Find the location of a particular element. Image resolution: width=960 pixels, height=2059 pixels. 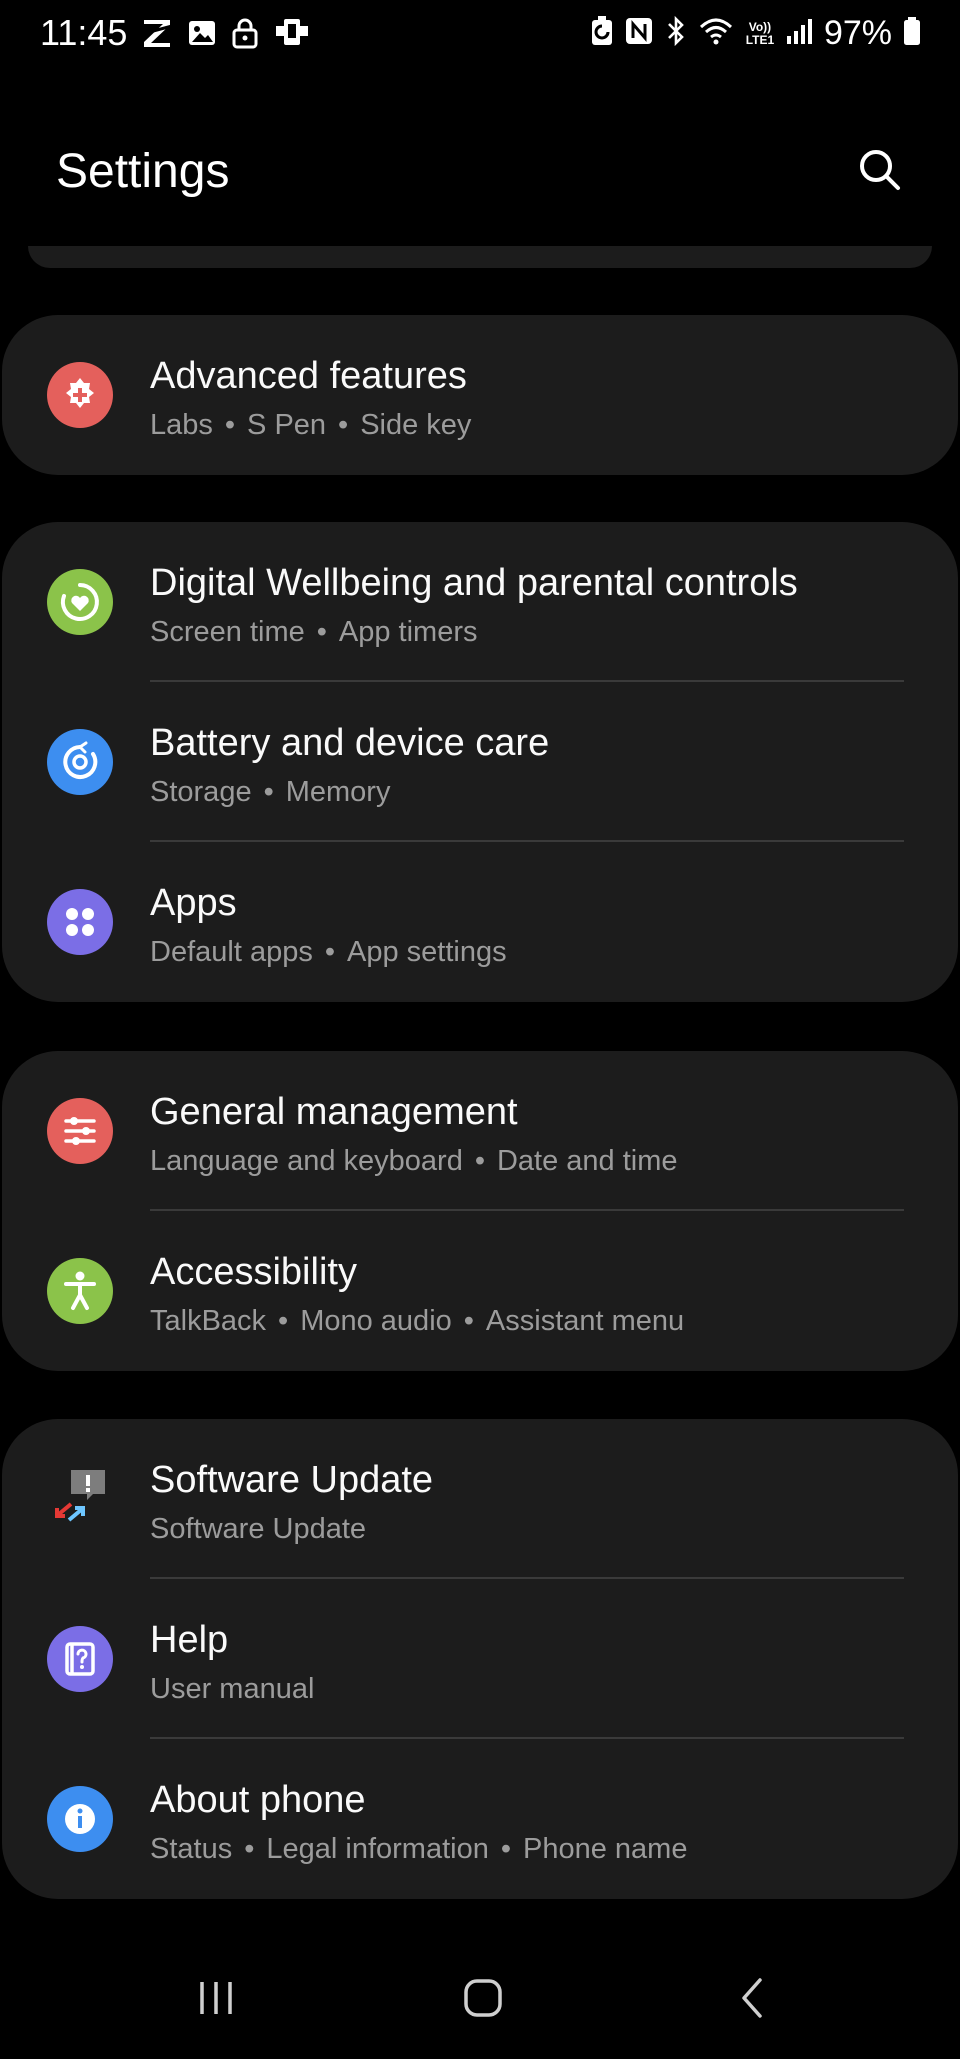

settings-item-subtitle: Labs • S Pen • Side key is located at coordinates (311, 425).